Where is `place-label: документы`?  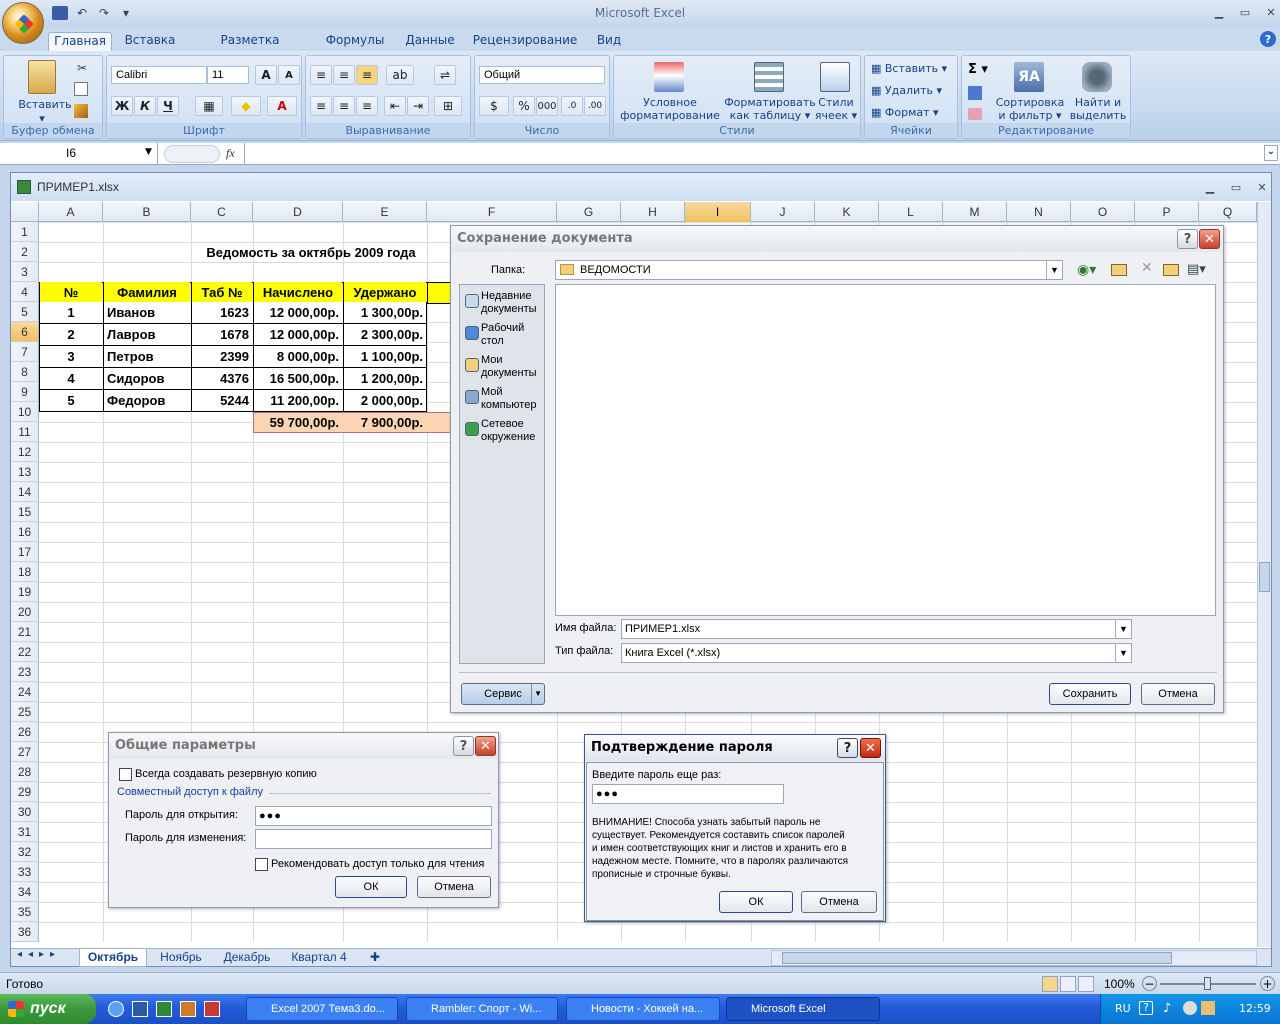 place-label: документы is located at coordinates (509, 373).